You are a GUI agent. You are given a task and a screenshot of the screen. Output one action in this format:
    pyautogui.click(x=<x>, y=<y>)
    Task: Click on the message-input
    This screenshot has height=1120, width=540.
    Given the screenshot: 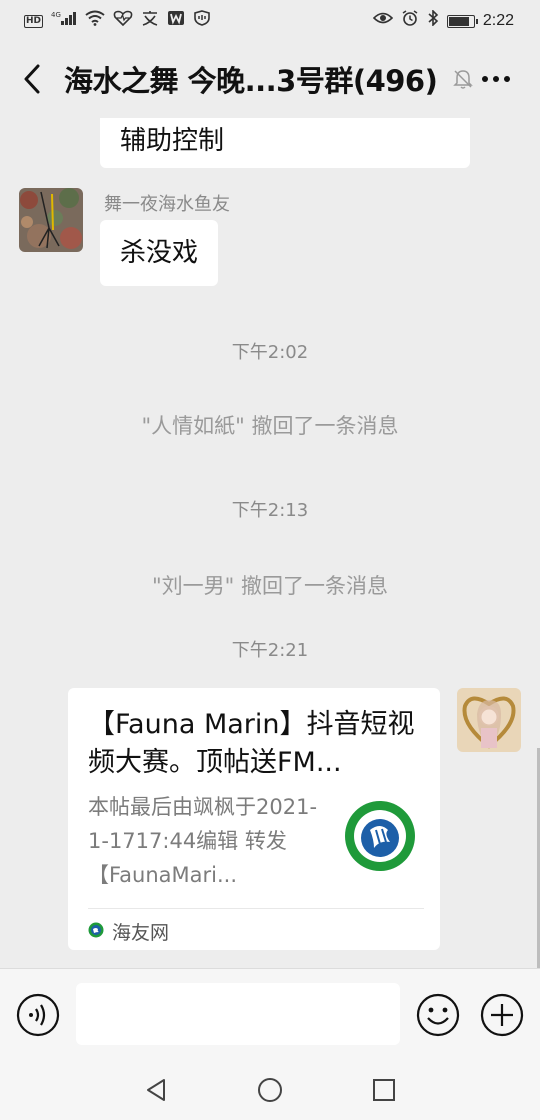 What is the action you would take?
    pyautogui.click(x=238, y=1014)
    